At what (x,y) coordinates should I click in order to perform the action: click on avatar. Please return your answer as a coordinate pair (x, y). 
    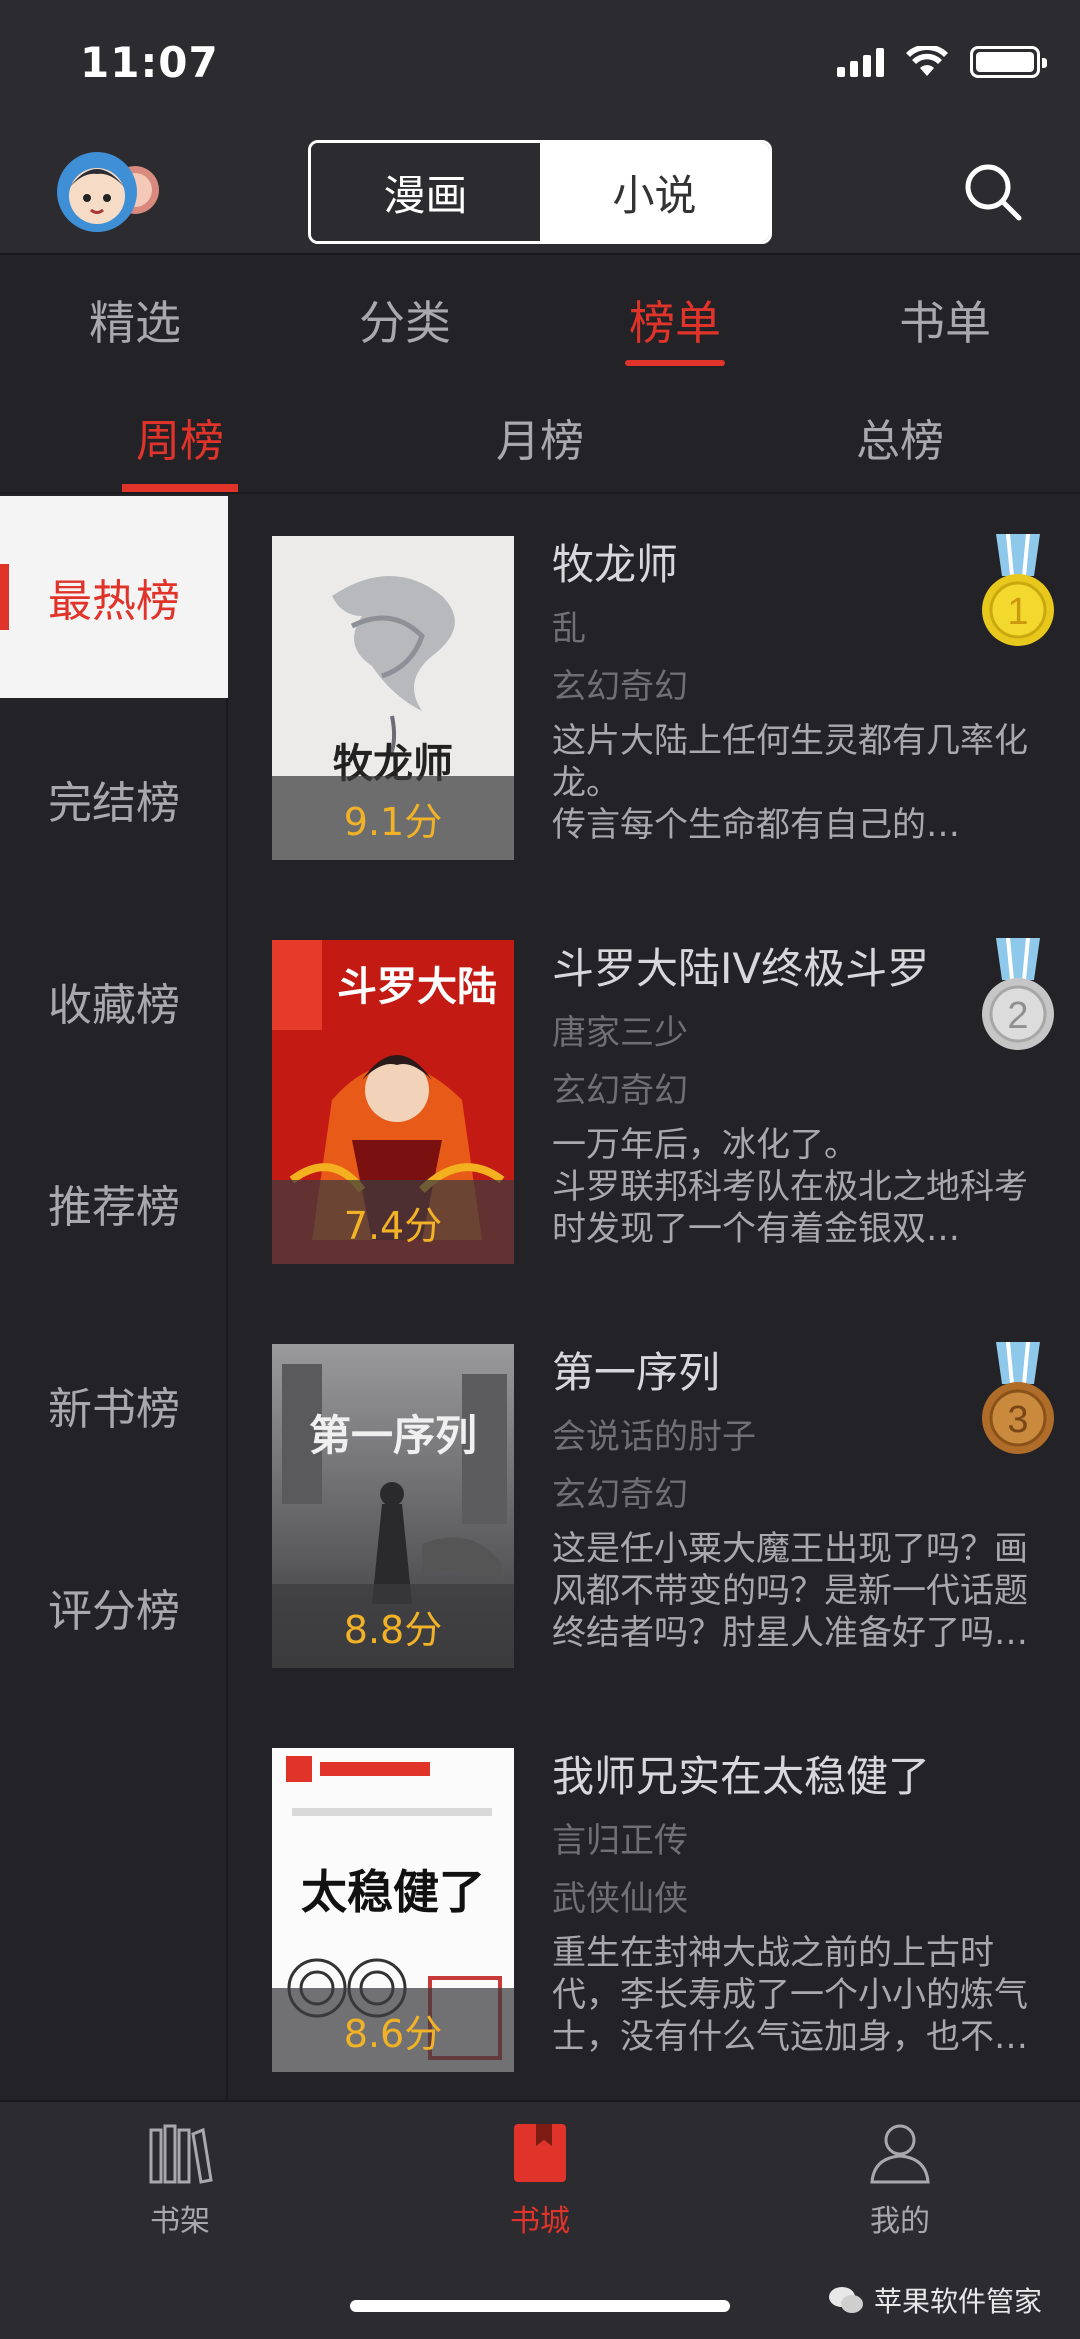
    Looking at the image, I should click on (112, 195).